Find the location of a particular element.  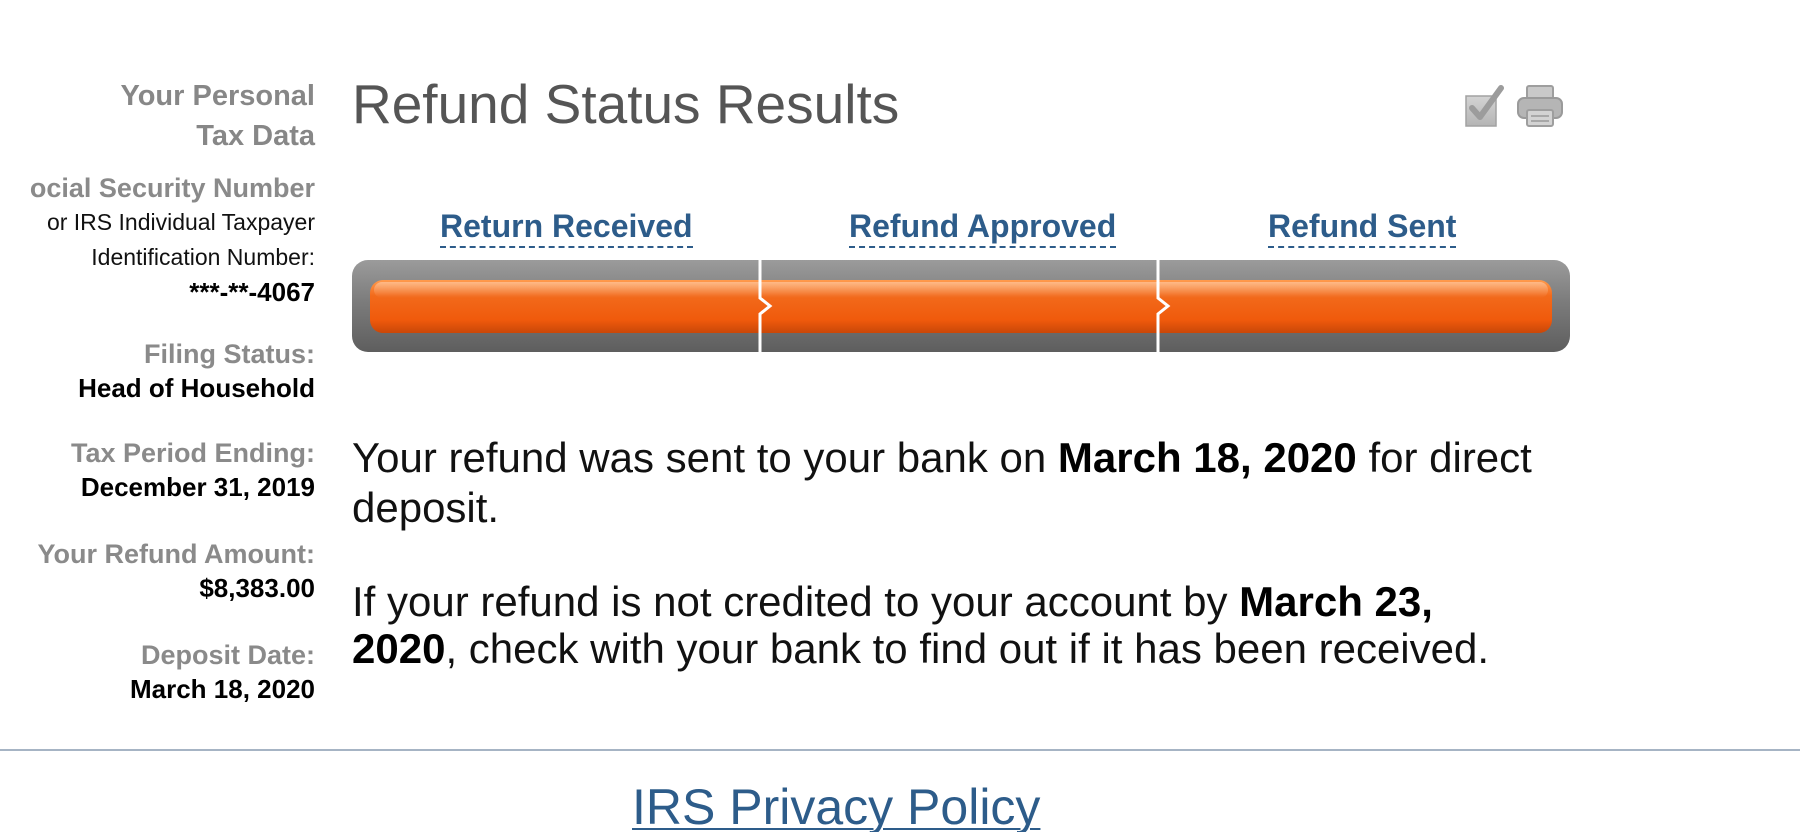

ssn-sub-line1: or IRS Individual Taxpayer is located at coordinates (180, 222).